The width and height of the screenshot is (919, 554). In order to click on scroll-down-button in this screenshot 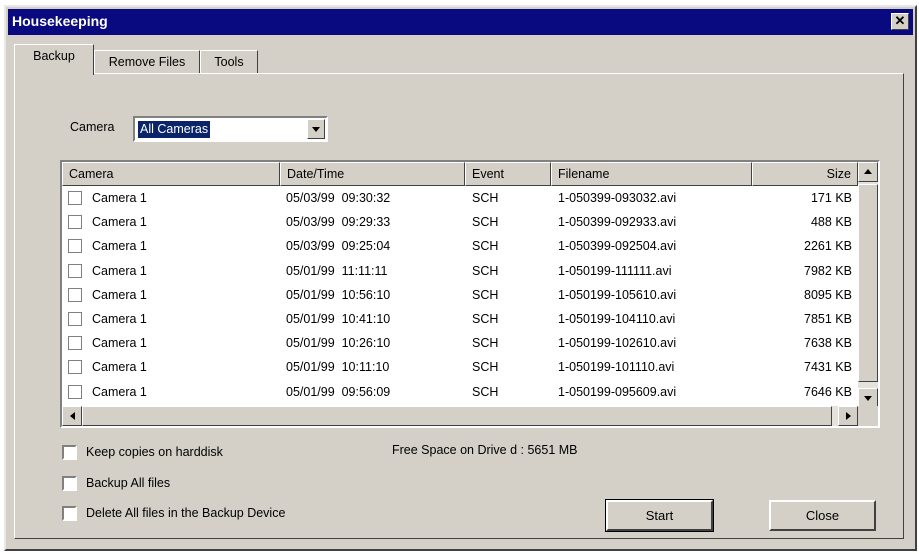, I will do `click(868, 398)`.